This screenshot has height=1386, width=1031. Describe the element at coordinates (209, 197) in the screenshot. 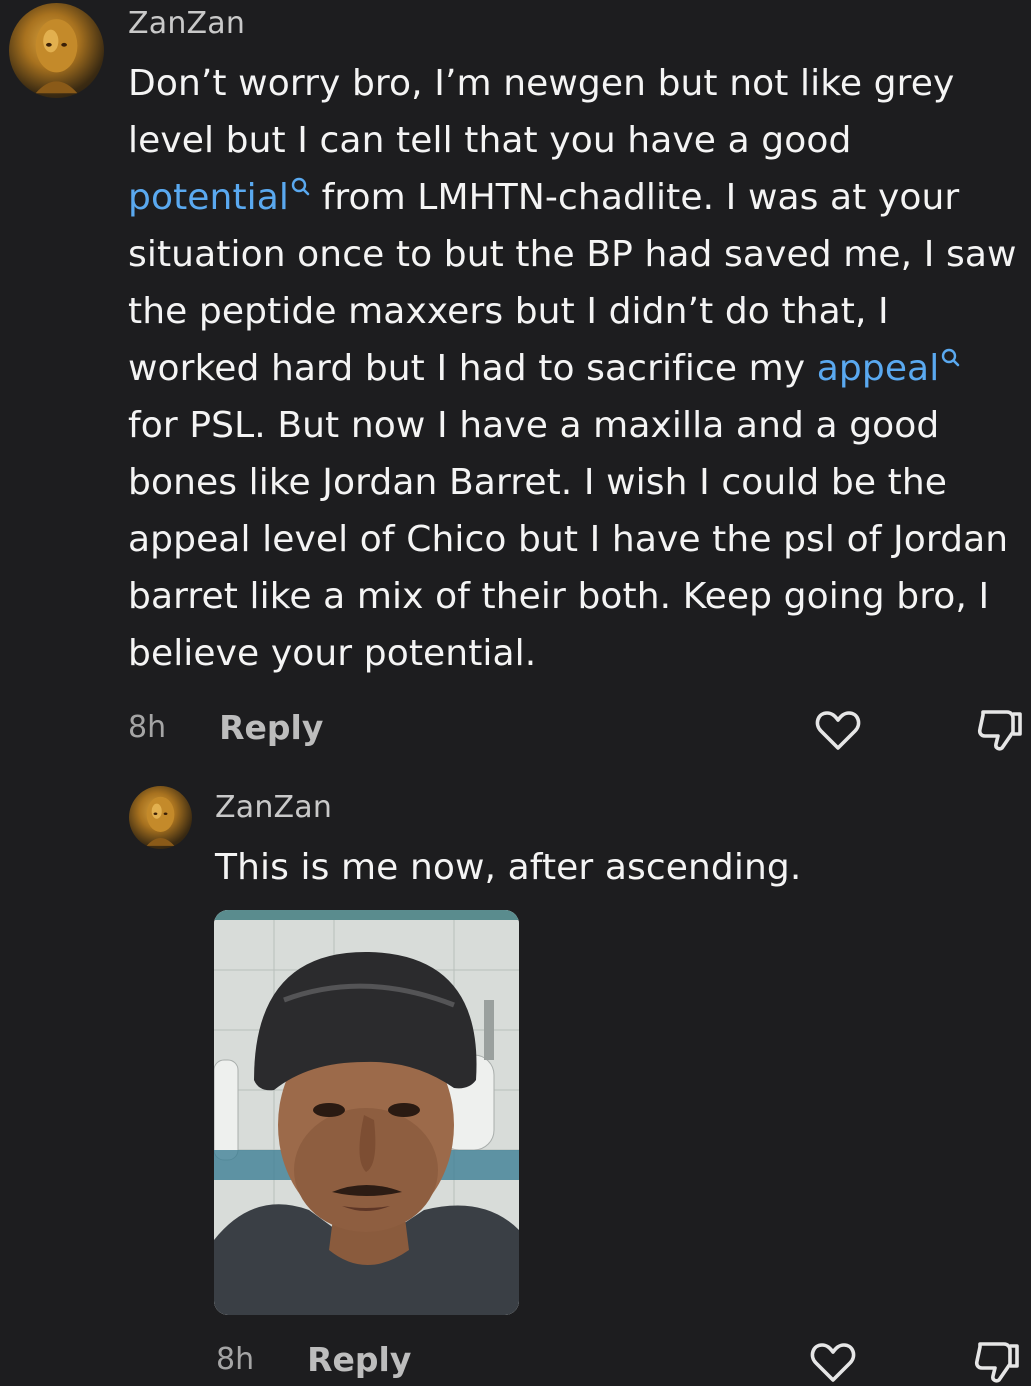

I see `search-link-label: potential` at that location.